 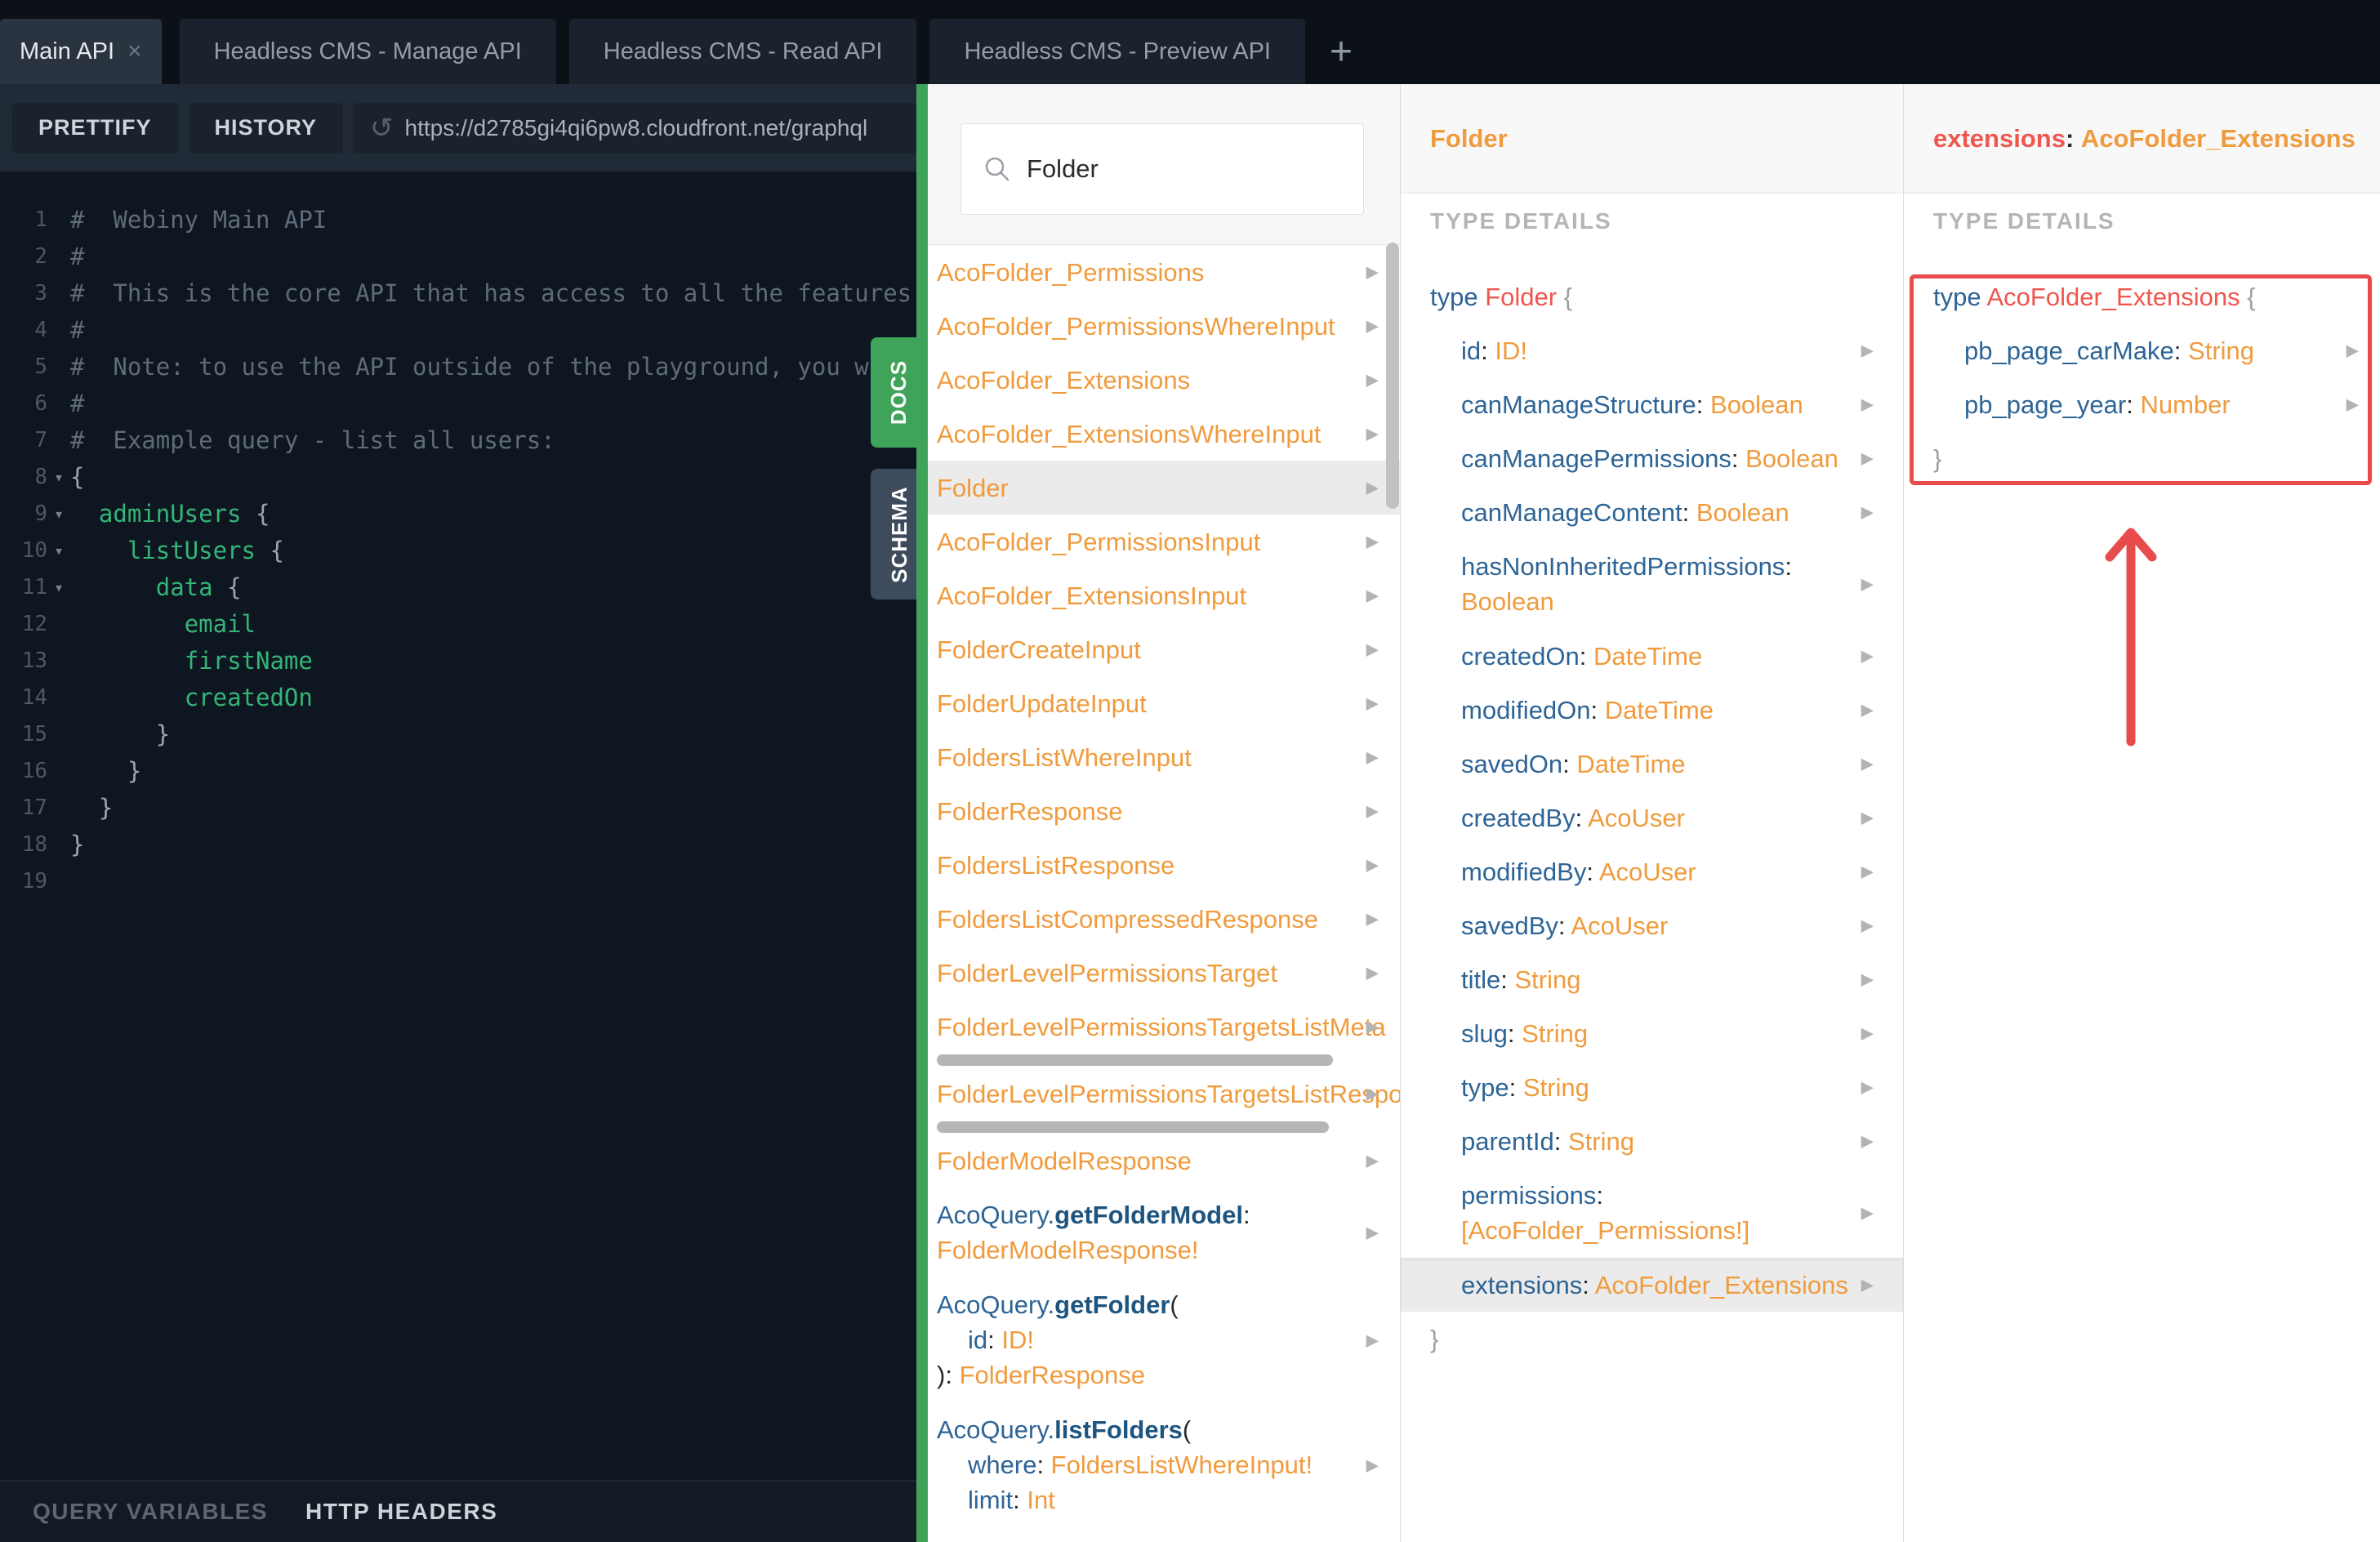 What do you see at coordinates (1164, 434) in the screenshot?
I see `type-list-item: AcoFolder_ExtensionsWhereInput ▶` at bounding box center [1164, 434].